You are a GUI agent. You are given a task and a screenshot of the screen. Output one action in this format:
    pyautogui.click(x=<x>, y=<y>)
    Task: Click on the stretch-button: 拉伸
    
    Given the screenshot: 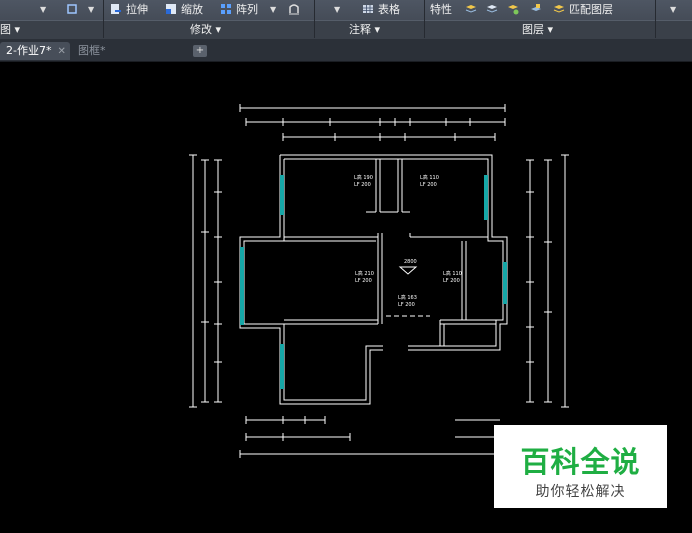 What is the action you would take?
    pyautogui.click(x=129, y=9)
    